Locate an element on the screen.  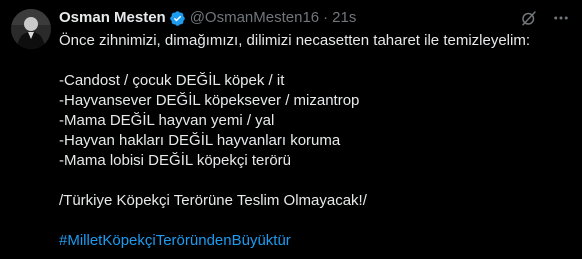
avatar is located at coordinates (31, 29).